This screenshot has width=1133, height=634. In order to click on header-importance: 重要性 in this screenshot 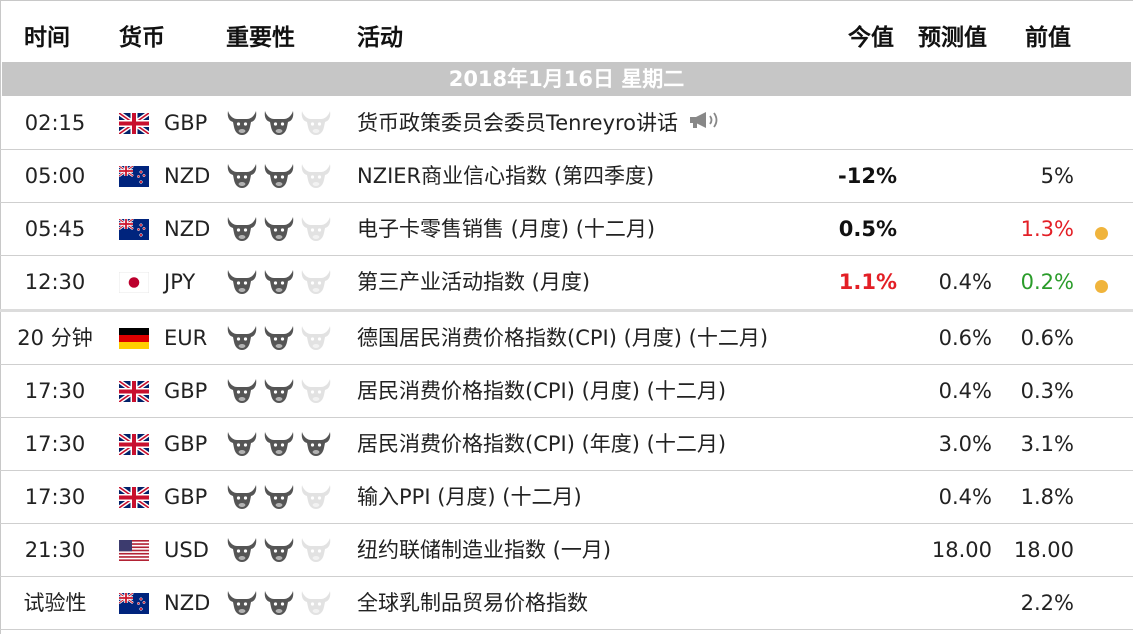, I will do `click(260, 35)`.